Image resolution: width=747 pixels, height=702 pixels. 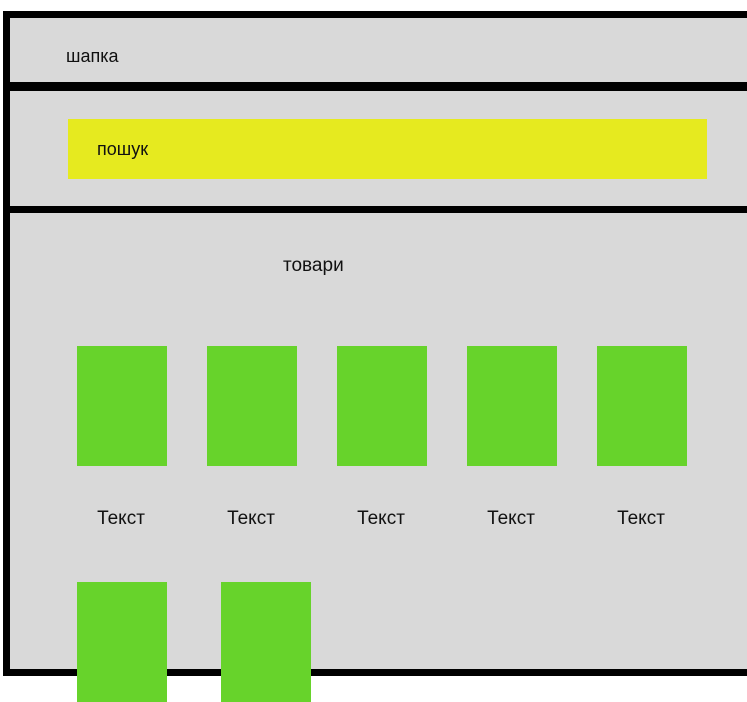 What do you see at coordinates (511, 518) in the screenshot?
I see `product-text-4: Текст` at bounding box center [511, 518].